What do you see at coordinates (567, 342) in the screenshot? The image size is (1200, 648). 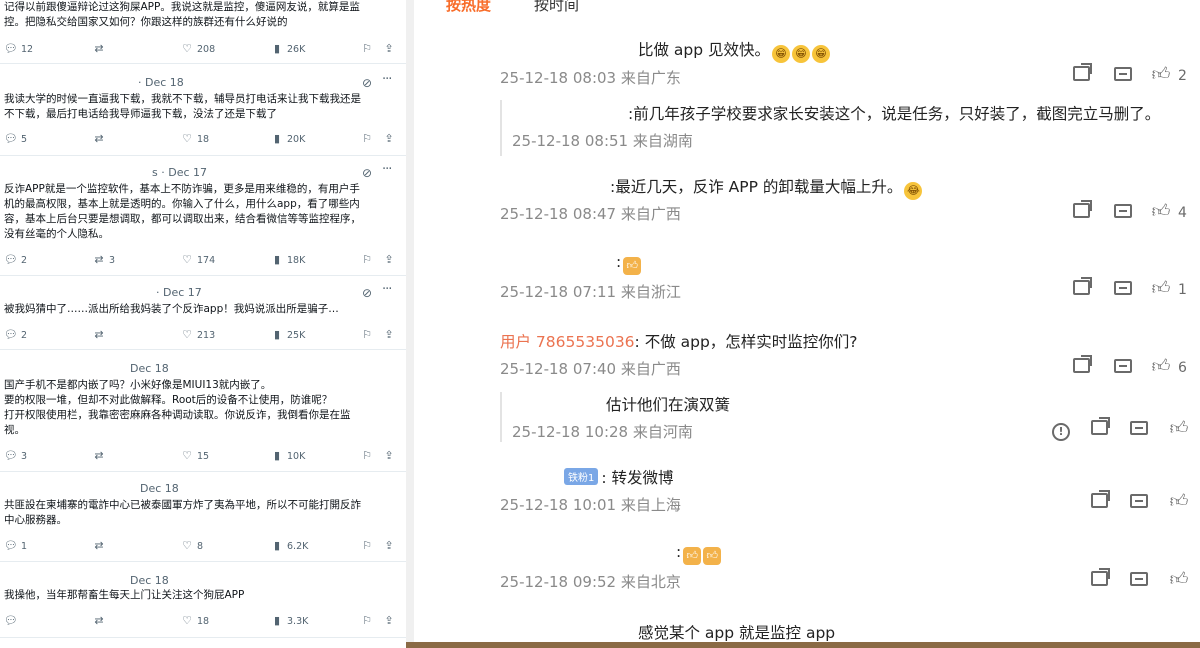 I see `comment-username: 用户 7865535036` at bounding box center [567, 342].